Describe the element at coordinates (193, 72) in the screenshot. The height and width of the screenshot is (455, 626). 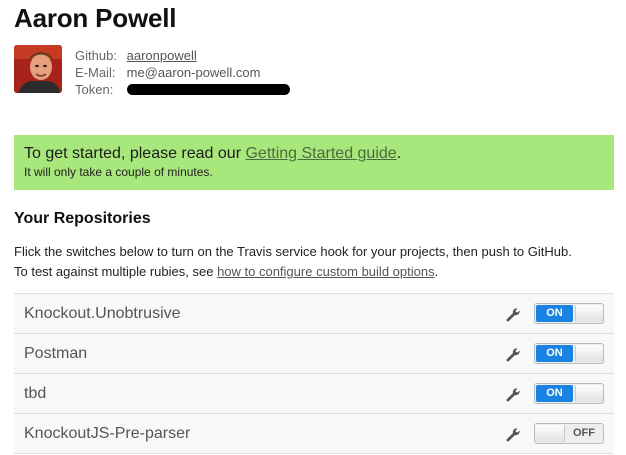
I see `email-value: me@aaron-powell.com` at that location.